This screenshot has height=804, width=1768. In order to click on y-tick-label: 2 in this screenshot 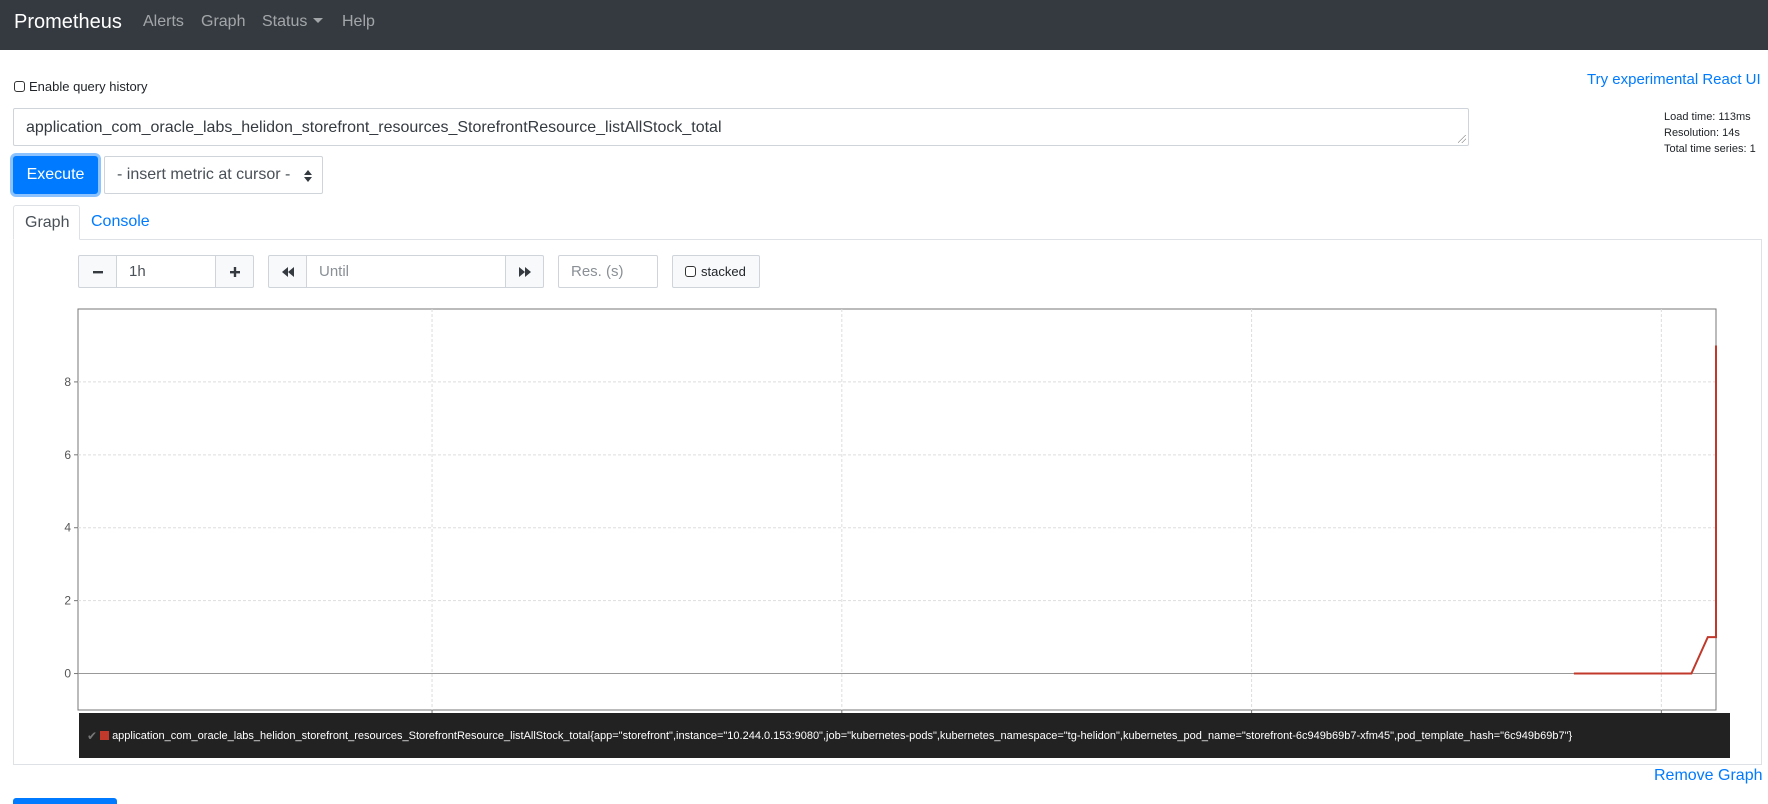, I will do `click(67, 601)`.